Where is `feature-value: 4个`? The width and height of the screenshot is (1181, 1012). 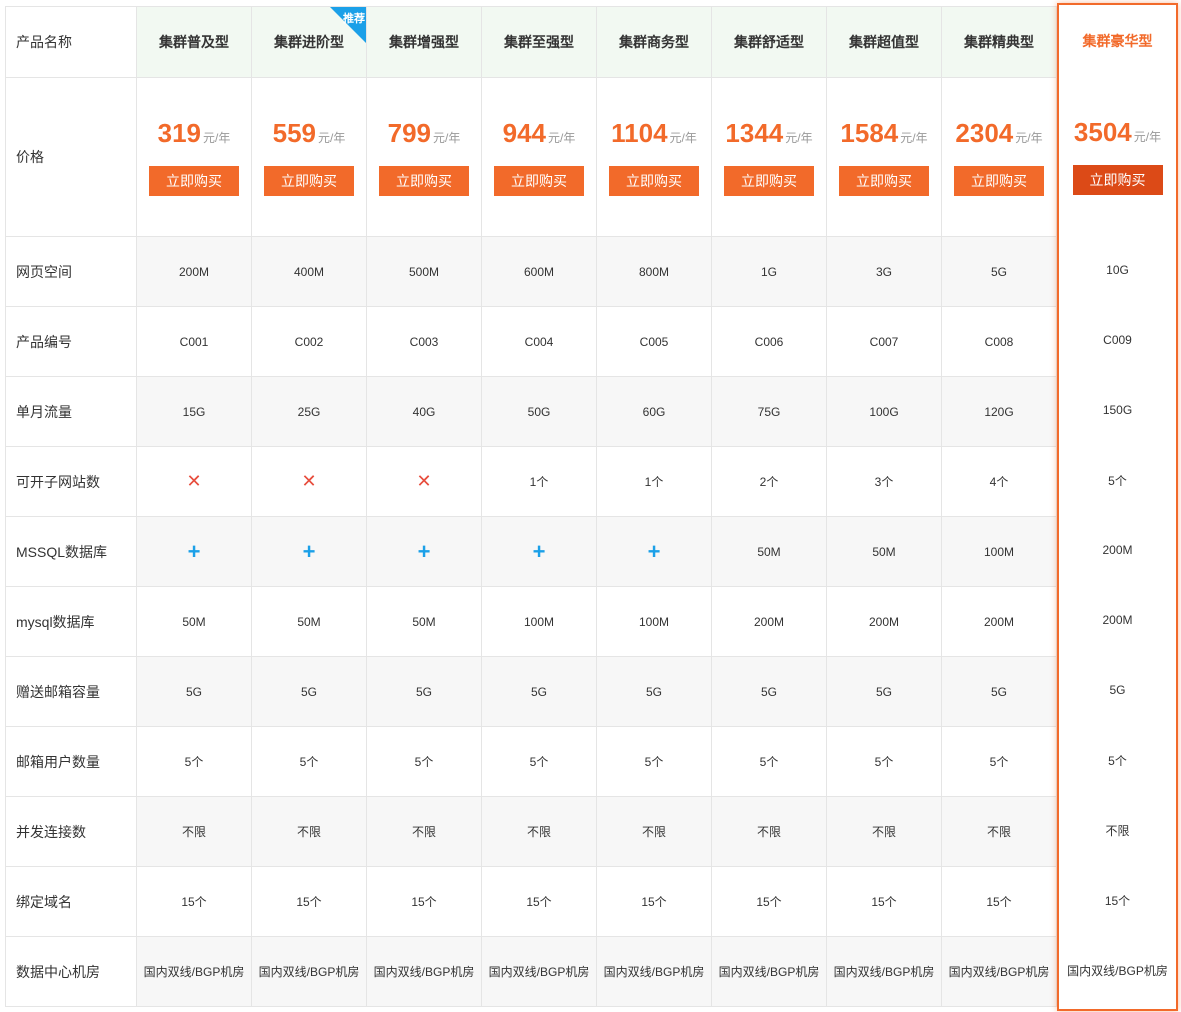 feature-value: 4个 is located at coordinates (999, 481).